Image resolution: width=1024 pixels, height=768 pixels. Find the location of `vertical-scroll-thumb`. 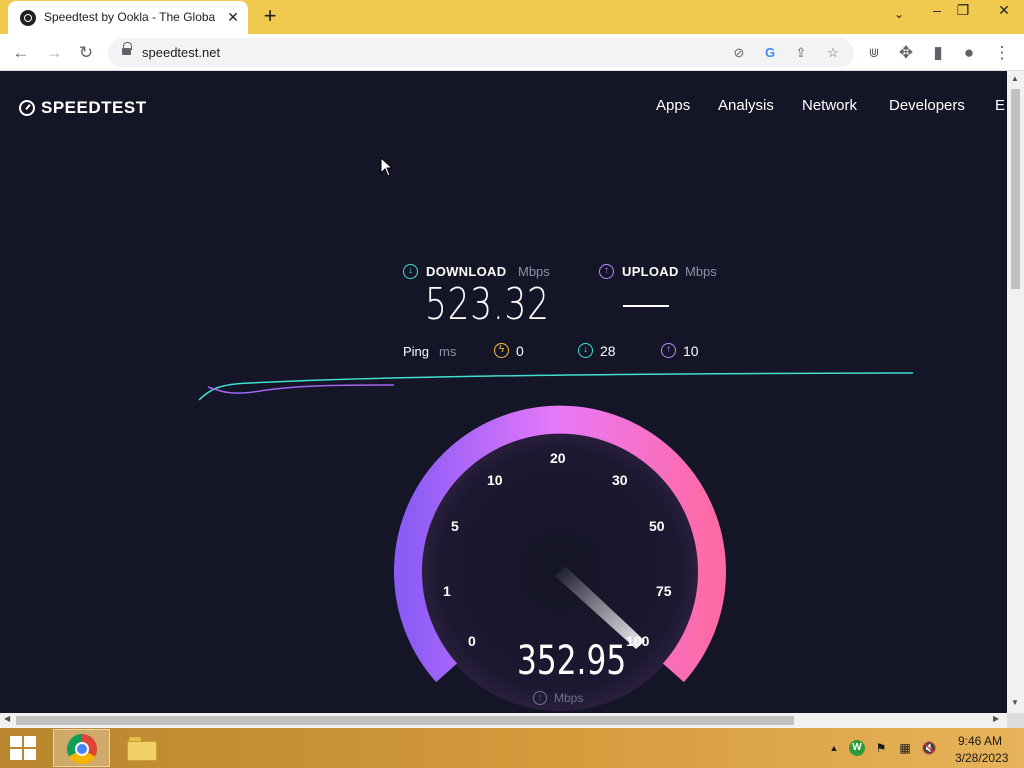

vertical-scroll-thumb is located at coordinates (1015, 189).